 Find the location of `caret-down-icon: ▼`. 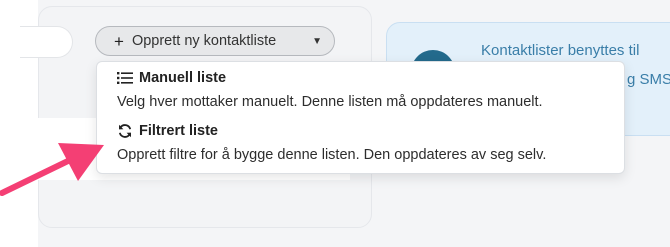

caret-down-icon: ▼ is located at coordinates (317, 41).